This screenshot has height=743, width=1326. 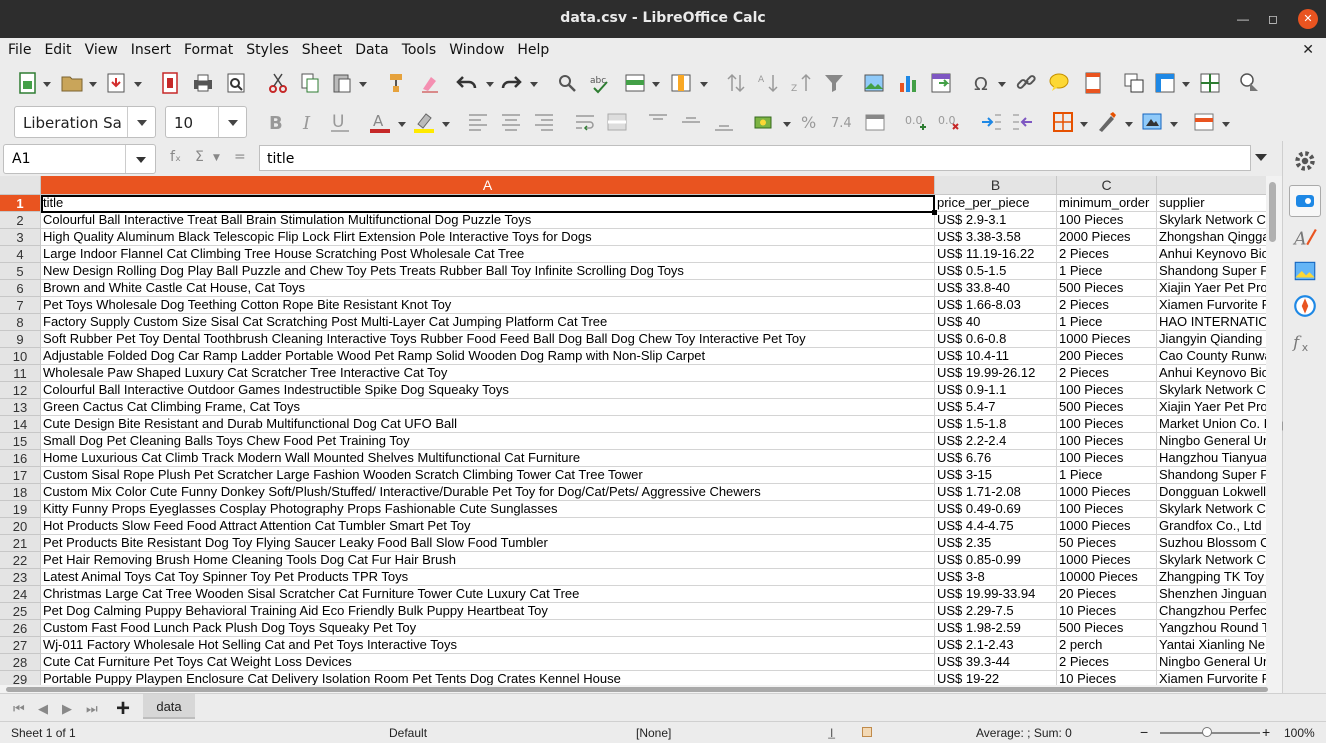 What do you see at coordinates (20, 237) in the screenshot?
I see `row-header: 3` at bounding box center [20, 237].